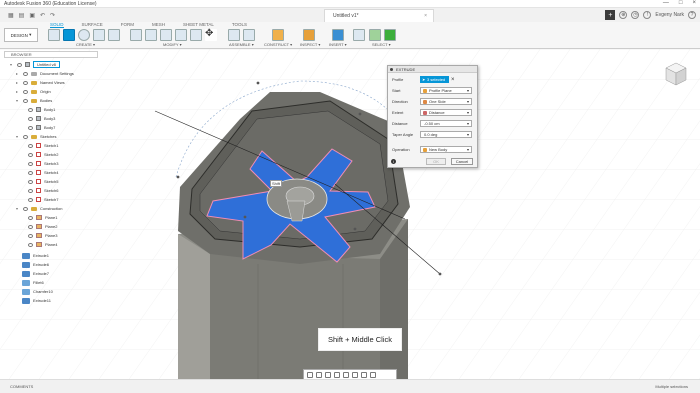  What do you see at coordinates (610, 15) in the screenshot?
I see `new-tab-button: +` at bounding box center [610, 15].